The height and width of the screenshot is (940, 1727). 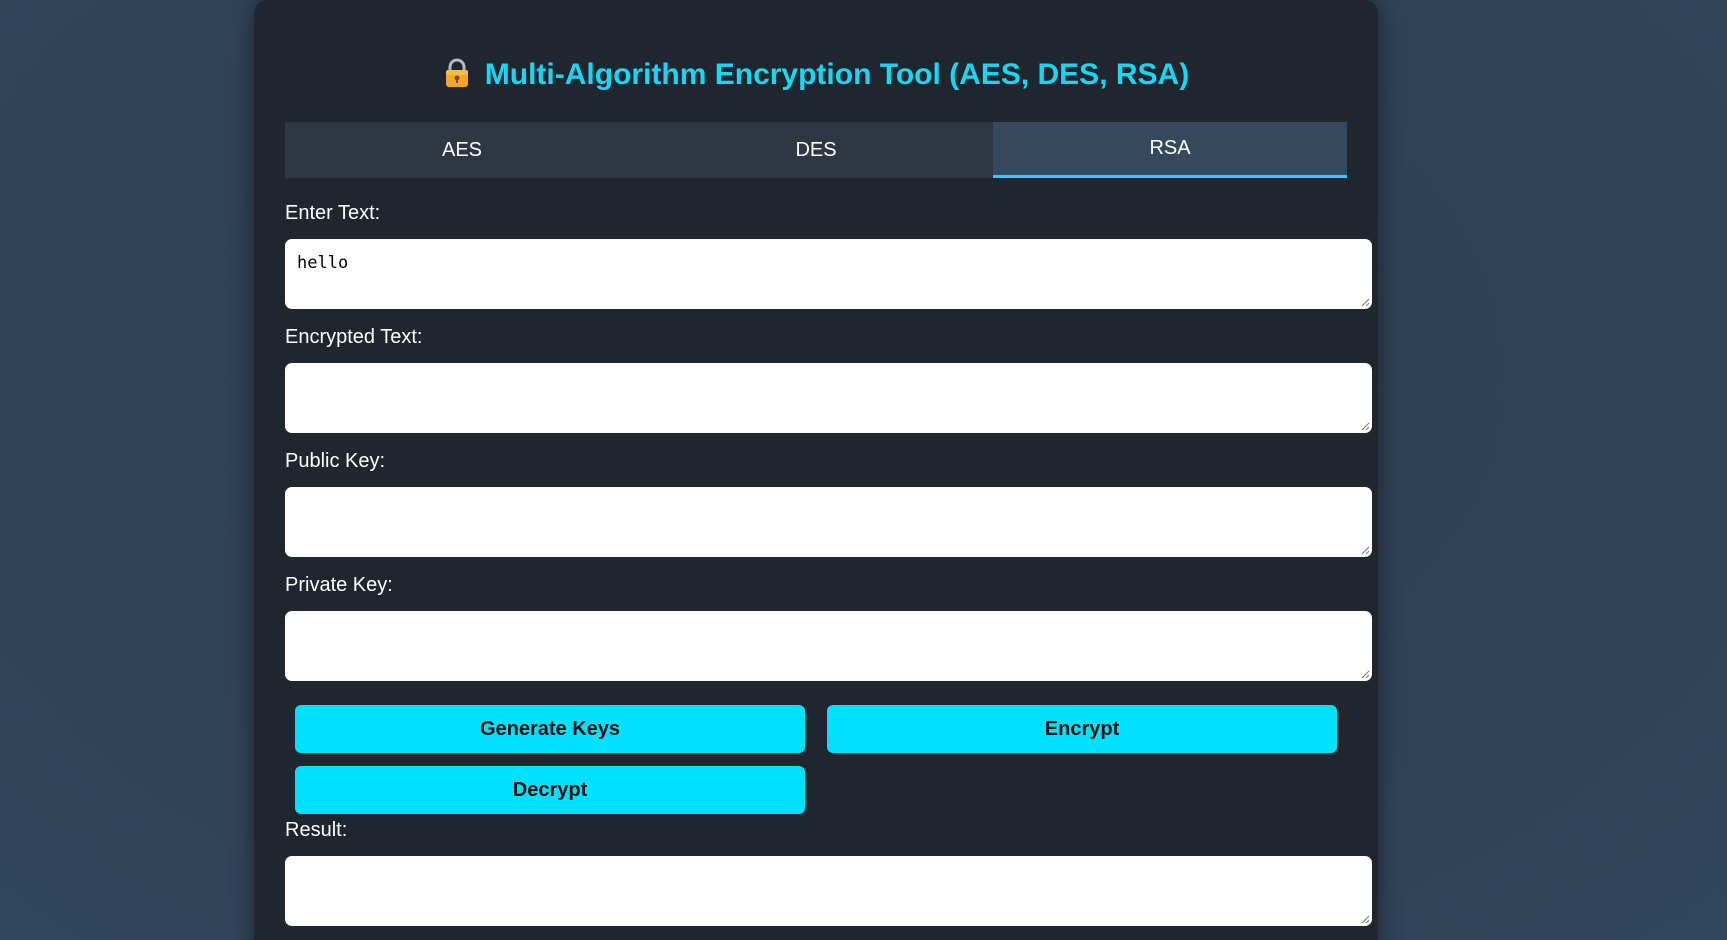 I want to click on algorithm-tabs: AES DES RSA, so click(x=816, y=150).